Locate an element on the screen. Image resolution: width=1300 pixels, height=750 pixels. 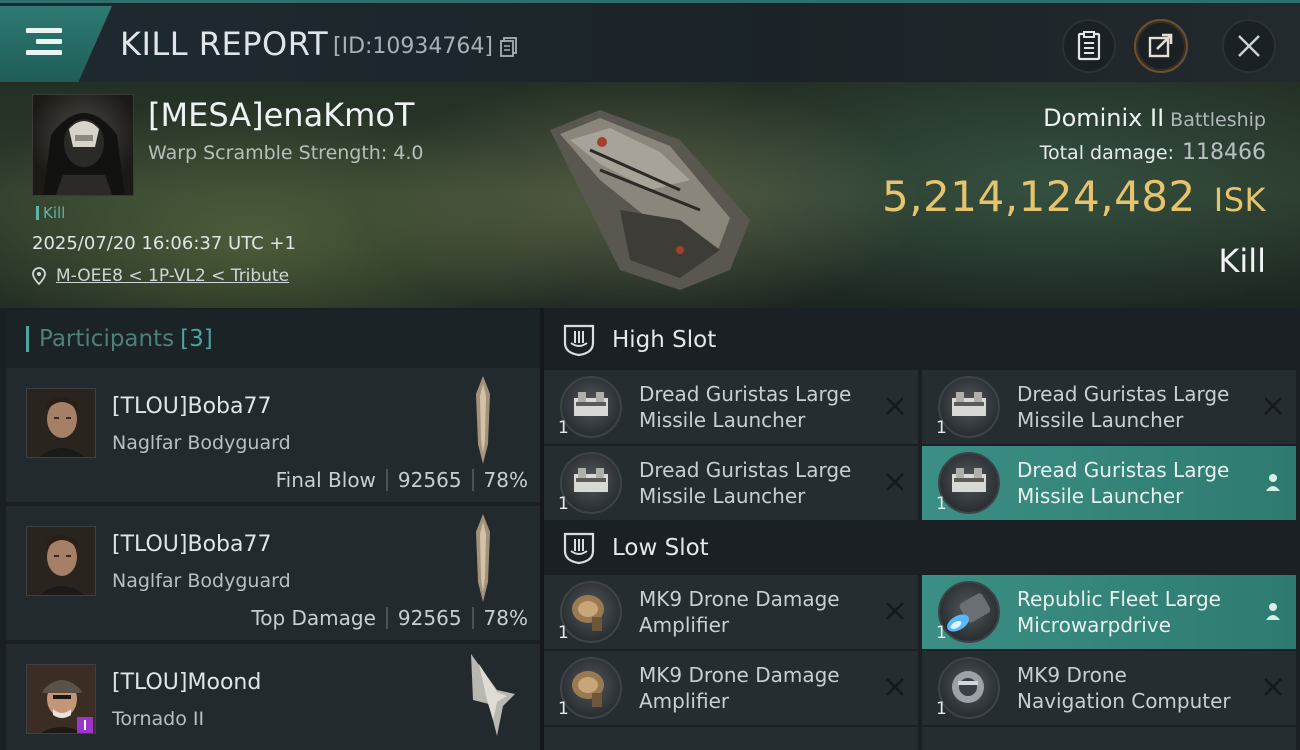
isk-value: 5,214,124,482 ISK is located at coordinates (1074, 196).